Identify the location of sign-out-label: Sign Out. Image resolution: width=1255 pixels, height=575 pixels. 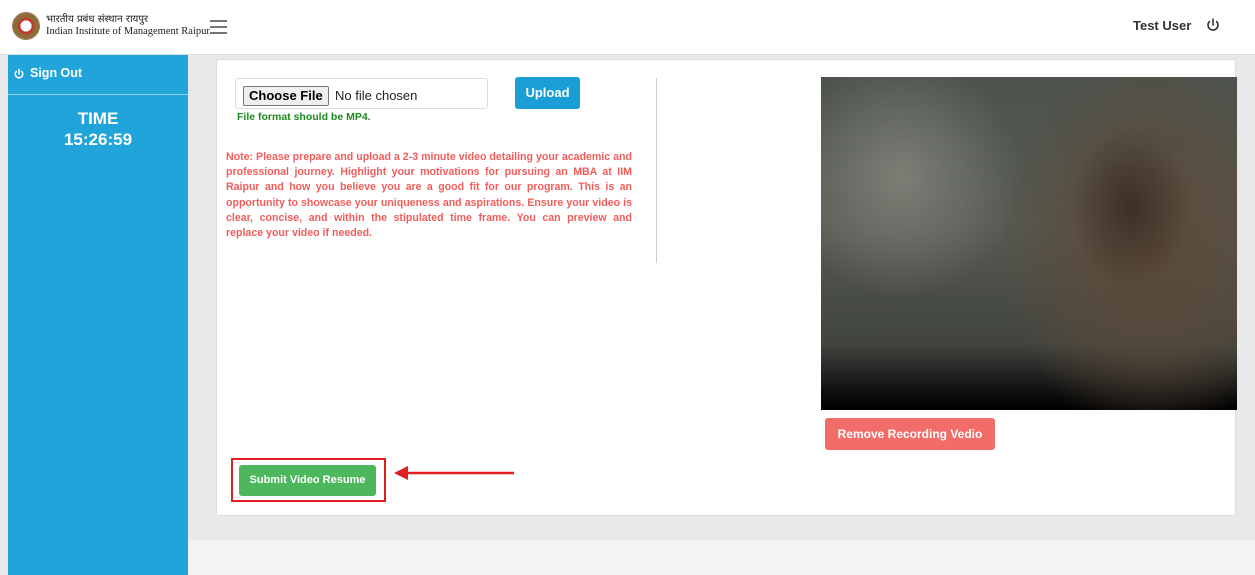
(56, 73).